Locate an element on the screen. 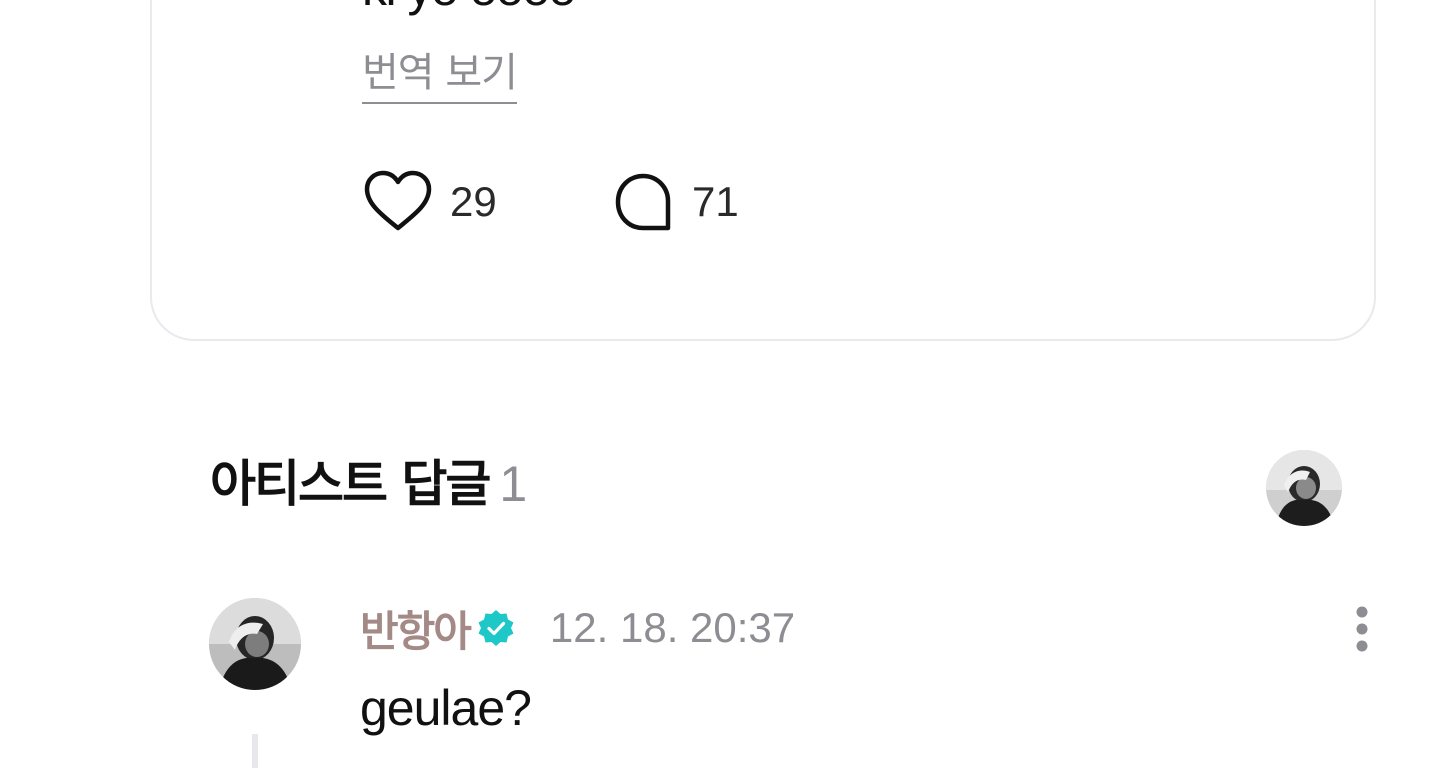 The height and width of the screenshot is (768, 1440). artist-replies-title: 아티스트 답글 is located at coordinates (350, 484).